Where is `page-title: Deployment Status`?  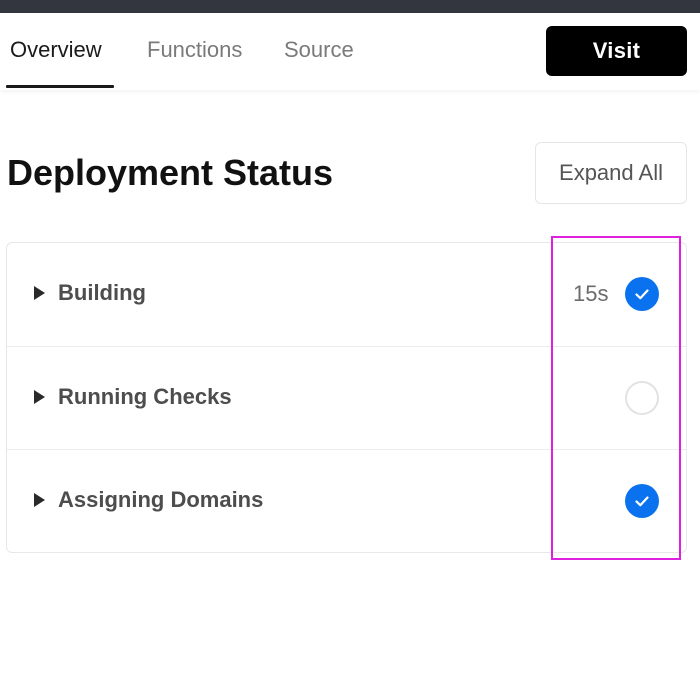
page-title: Deployment Status is located at coordinates (170, 172).